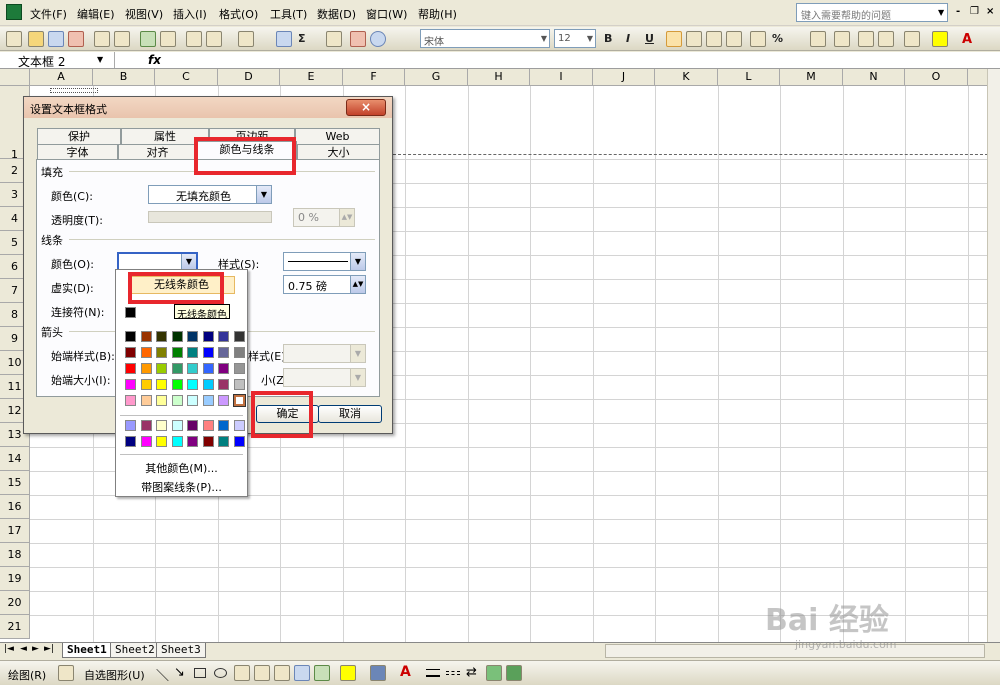  Describe the element at coordinates (866, 39) in the screenshot. I see `decrease-indent-icon` at that location.